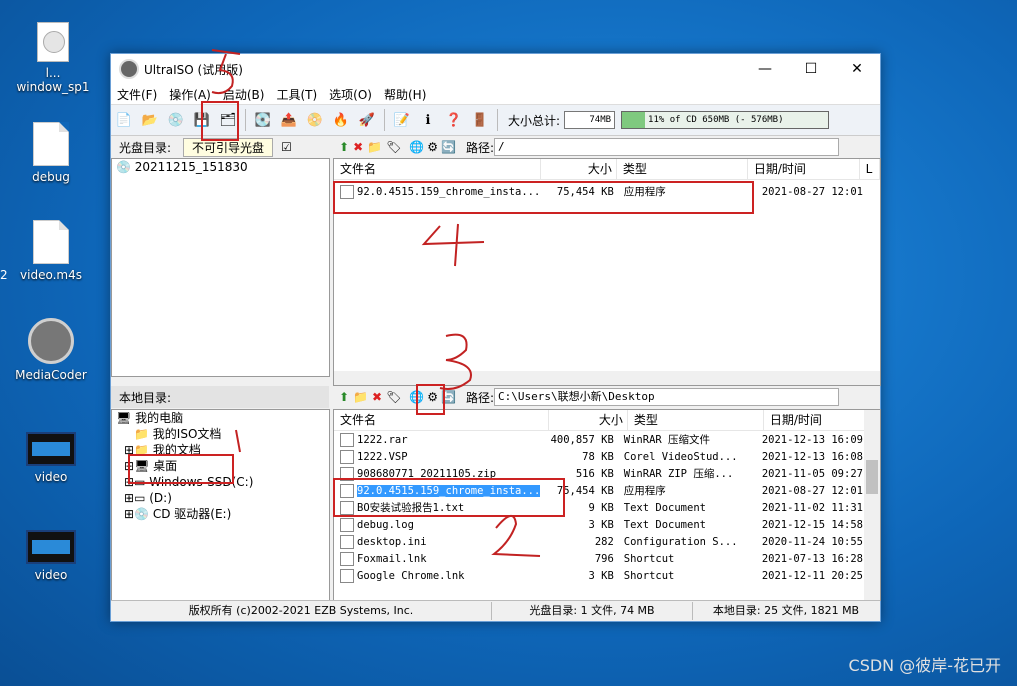  Describe the element at coordinates (924, 665) in the screenshot. I see `csdn-watermark: CSDN @彼岸-花已开` at that location.